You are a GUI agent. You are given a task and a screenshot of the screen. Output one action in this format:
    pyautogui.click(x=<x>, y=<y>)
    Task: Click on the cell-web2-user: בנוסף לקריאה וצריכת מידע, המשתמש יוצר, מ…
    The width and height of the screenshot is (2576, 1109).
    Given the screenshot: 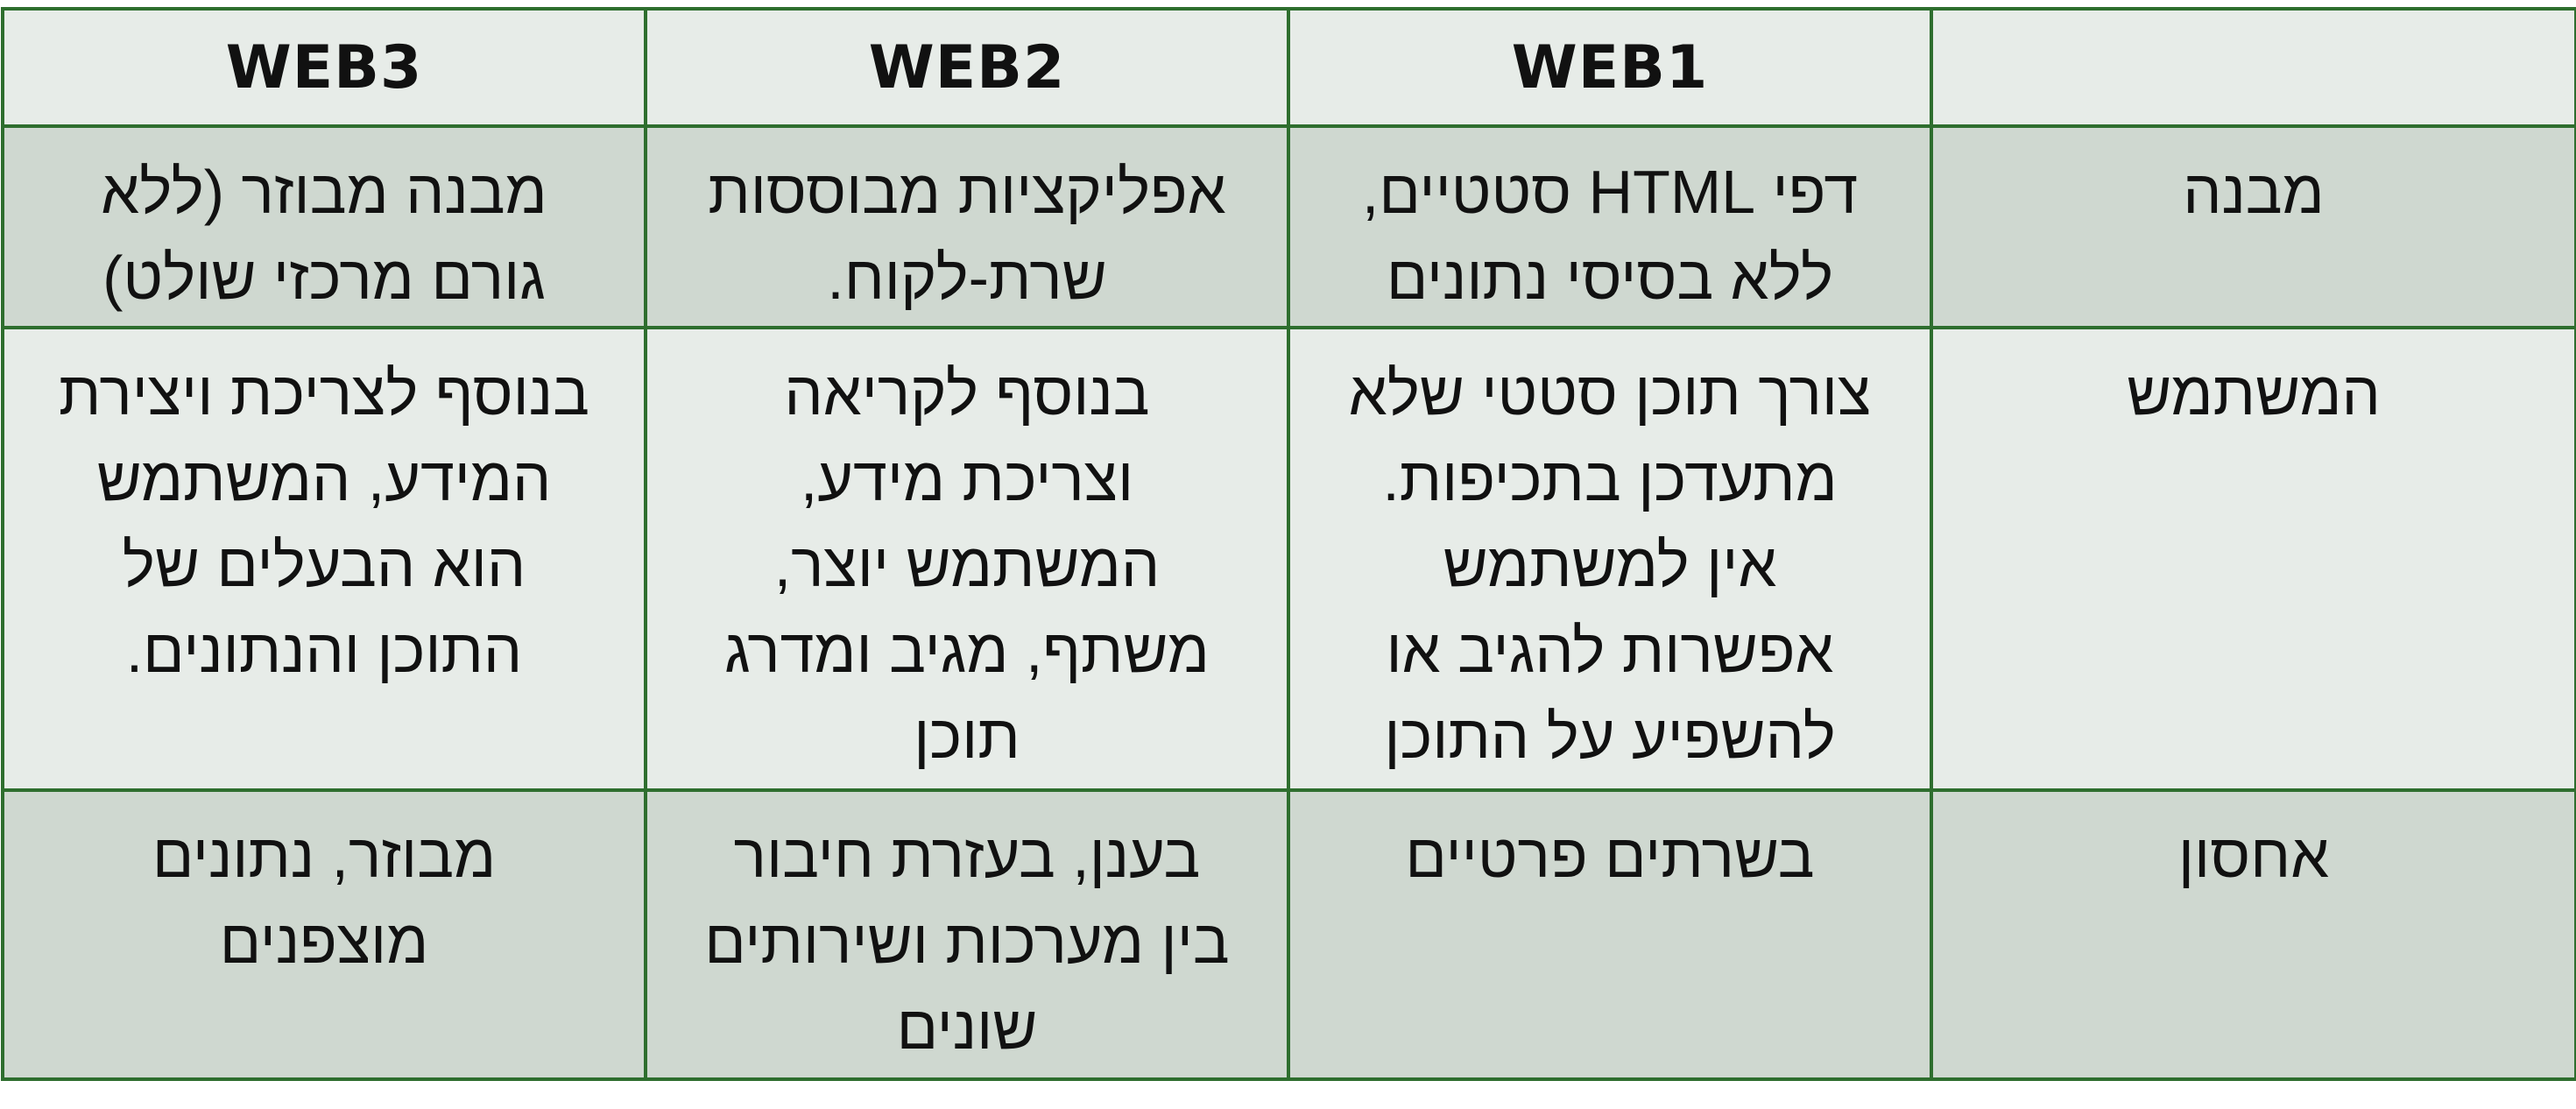 What is the action you would take?
    pyautogui.click(x=967, y=559)
    